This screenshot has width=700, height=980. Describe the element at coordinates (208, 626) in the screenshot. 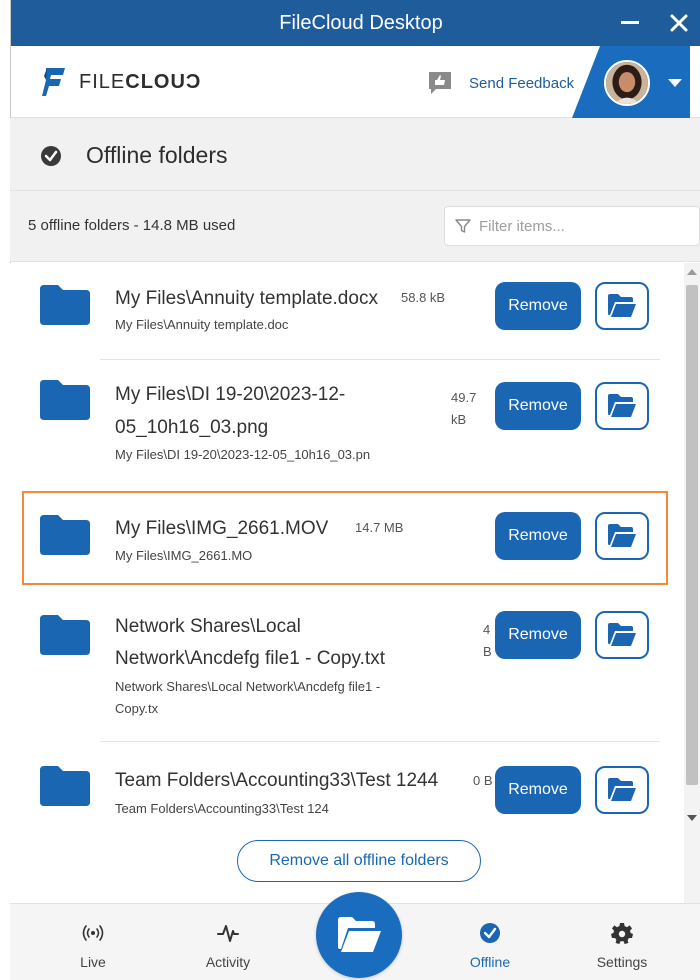

I see `item-name: Network Shares\Local` at that location.